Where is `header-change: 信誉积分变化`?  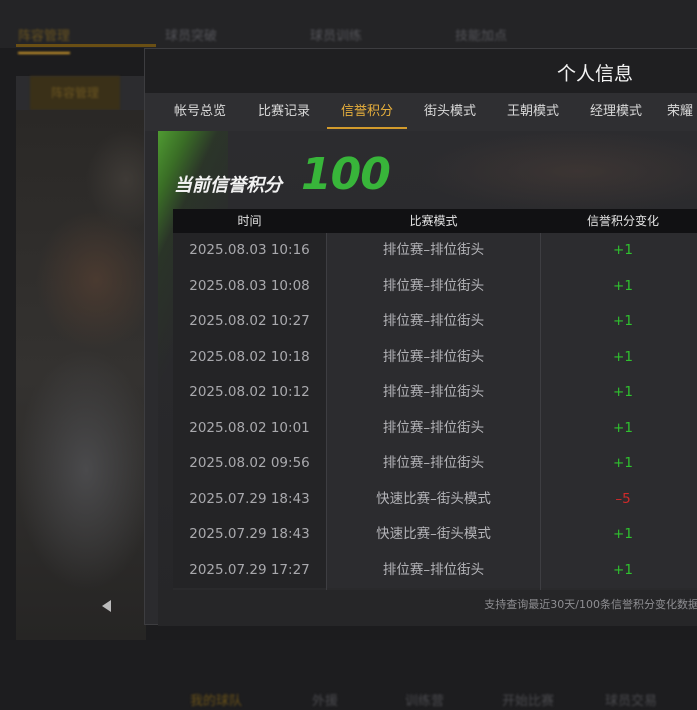
header-change: 信誉积分变化 is located at coordinates (622, 221).